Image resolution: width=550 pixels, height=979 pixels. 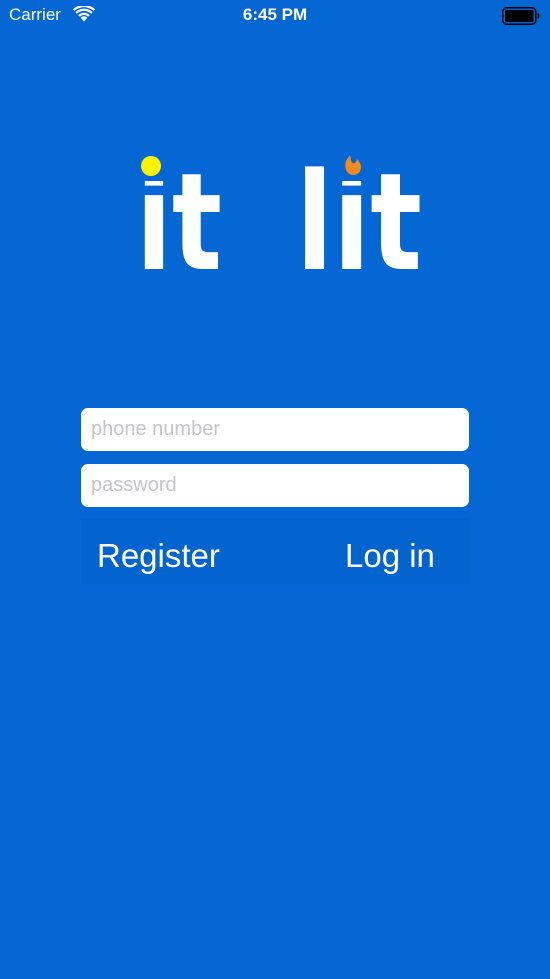 I want to click on password-input, so click(x=275, y=485).